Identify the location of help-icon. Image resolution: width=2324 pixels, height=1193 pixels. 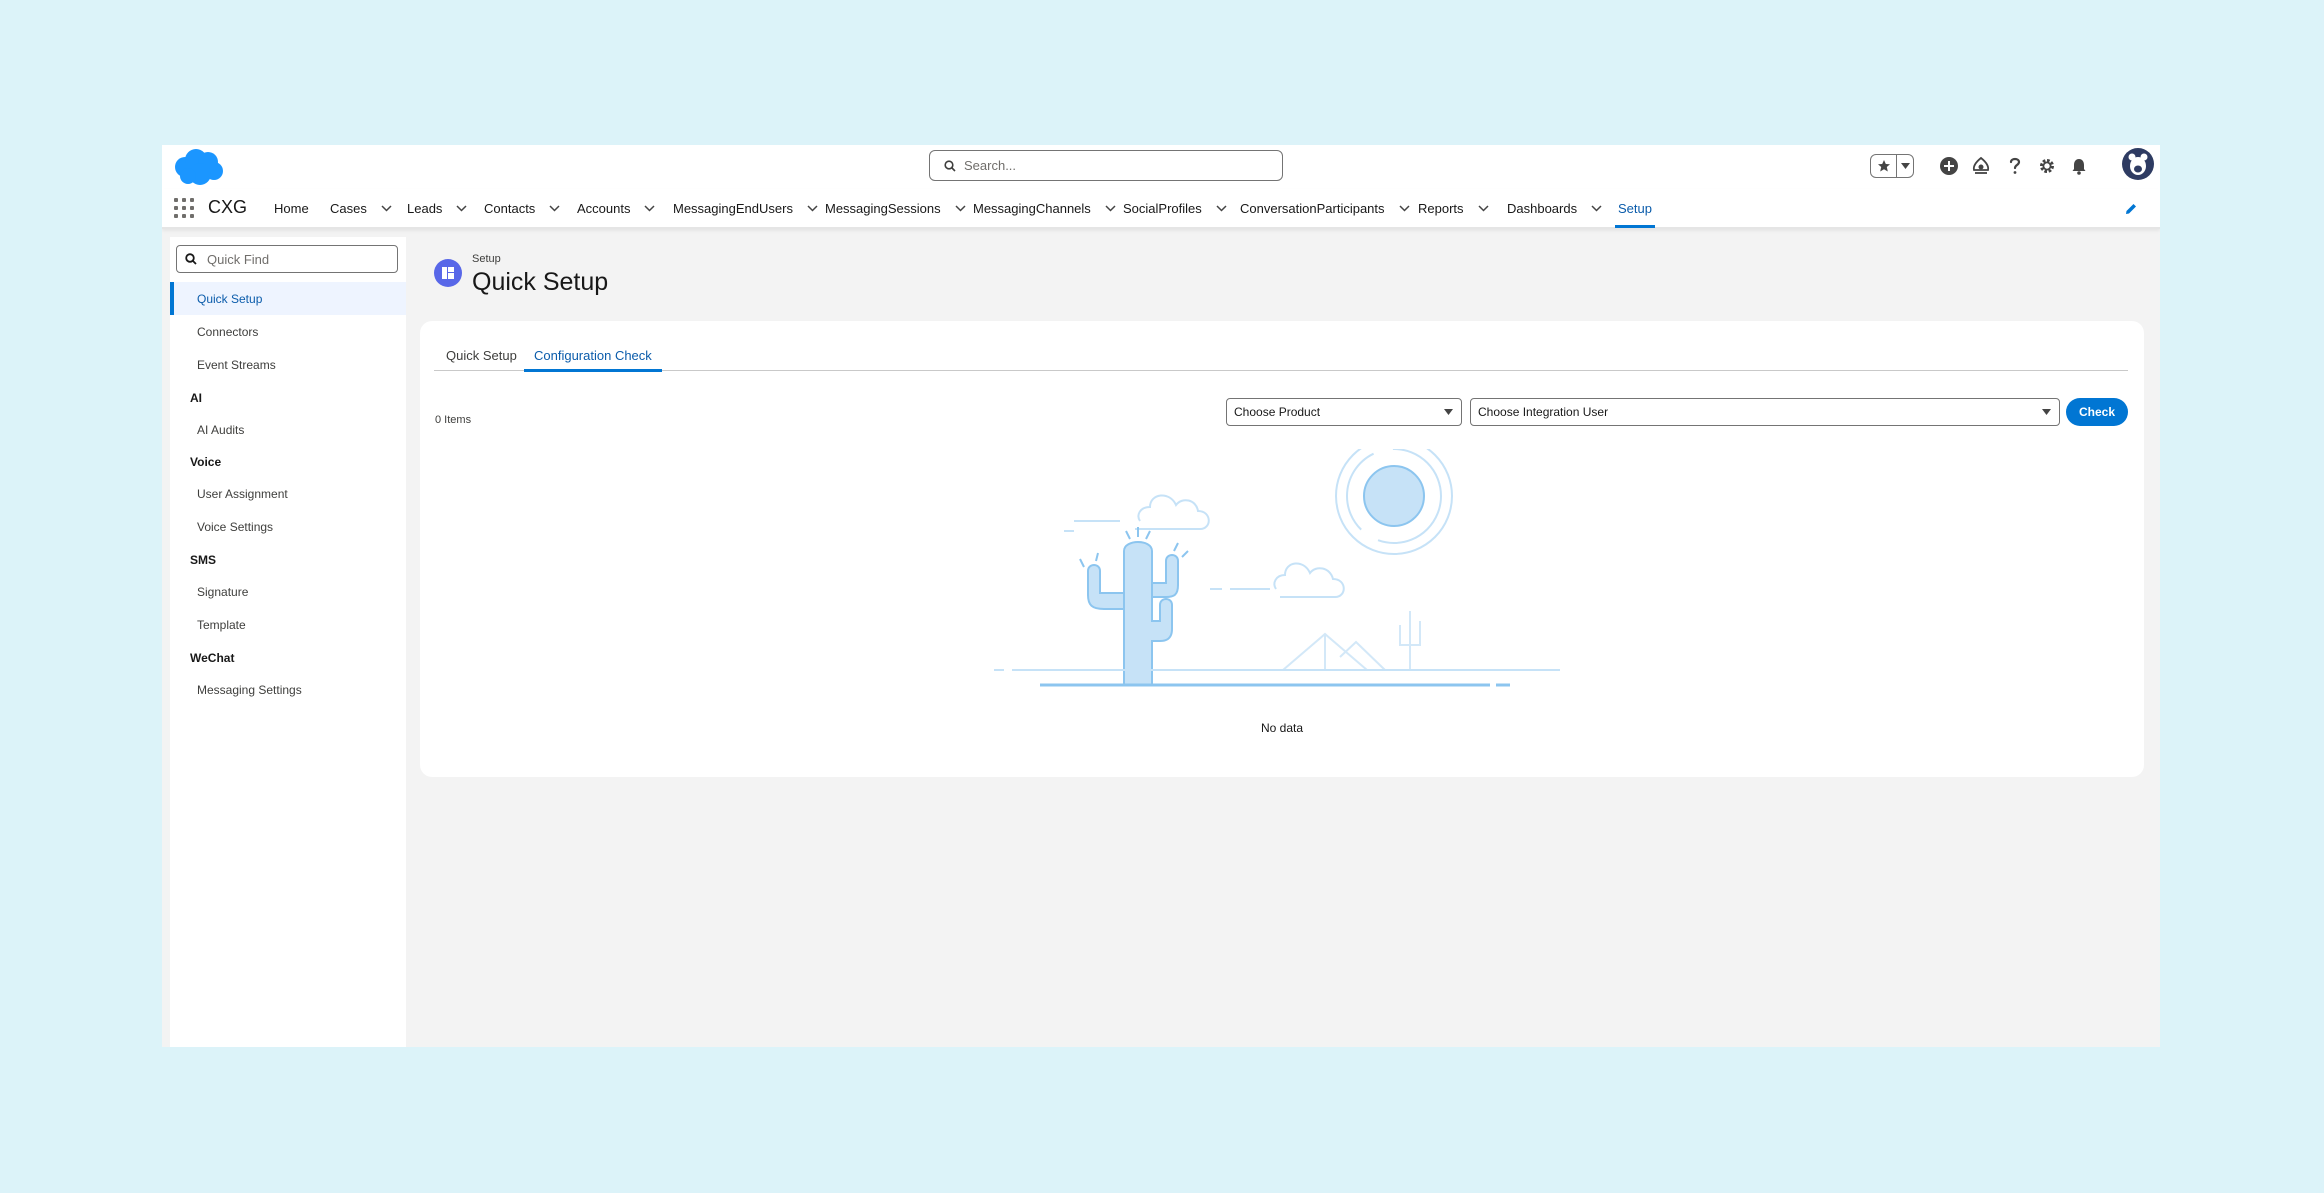
(2015, 166).